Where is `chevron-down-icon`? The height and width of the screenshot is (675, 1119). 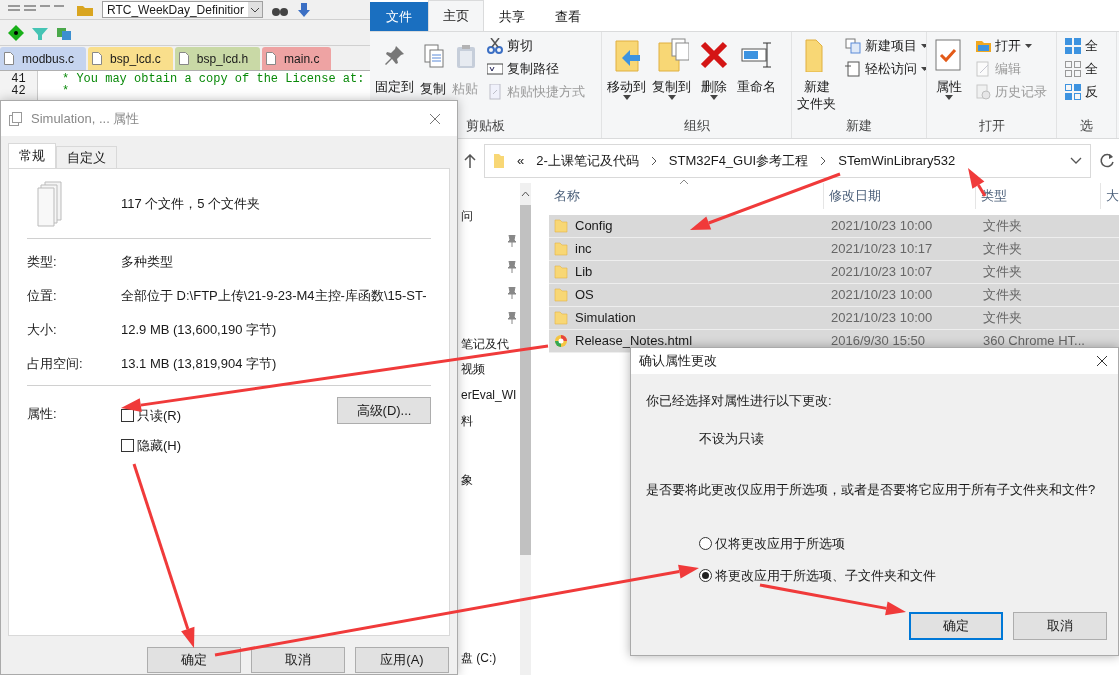 chevron-down-icon is located at coordinates (1076, 161).